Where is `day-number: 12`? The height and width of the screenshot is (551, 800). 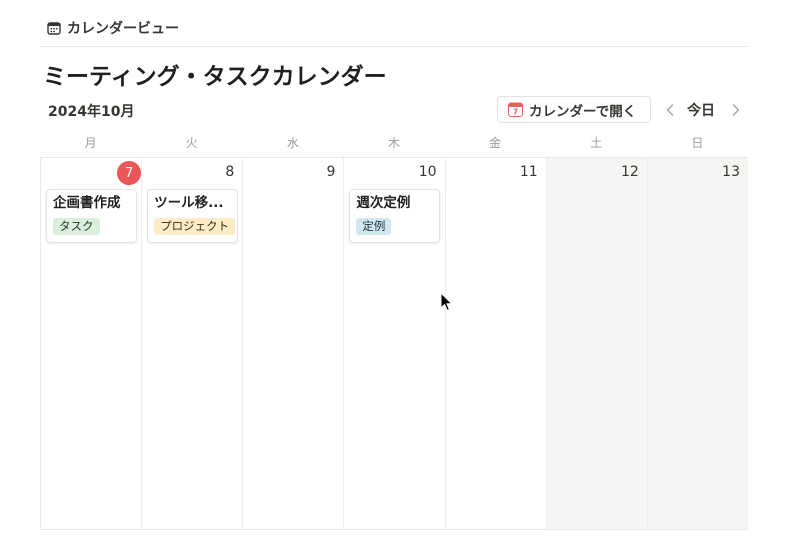 day-number: 12 is located at coordinates (630, 172).